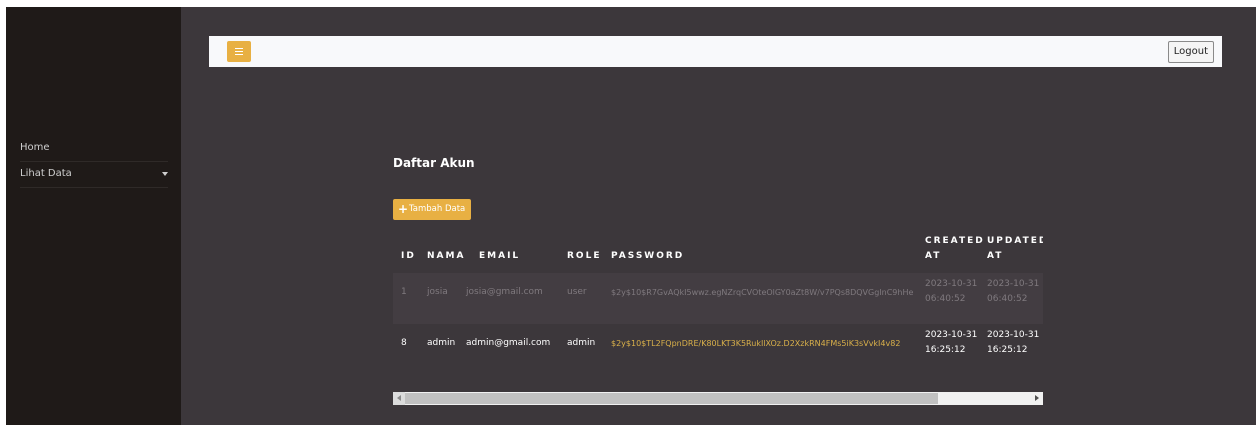  Describe the element at coordinates (94, 174) in the screenshot. I see `sidebar-item-lihat-data: Lihat Data` at that location.